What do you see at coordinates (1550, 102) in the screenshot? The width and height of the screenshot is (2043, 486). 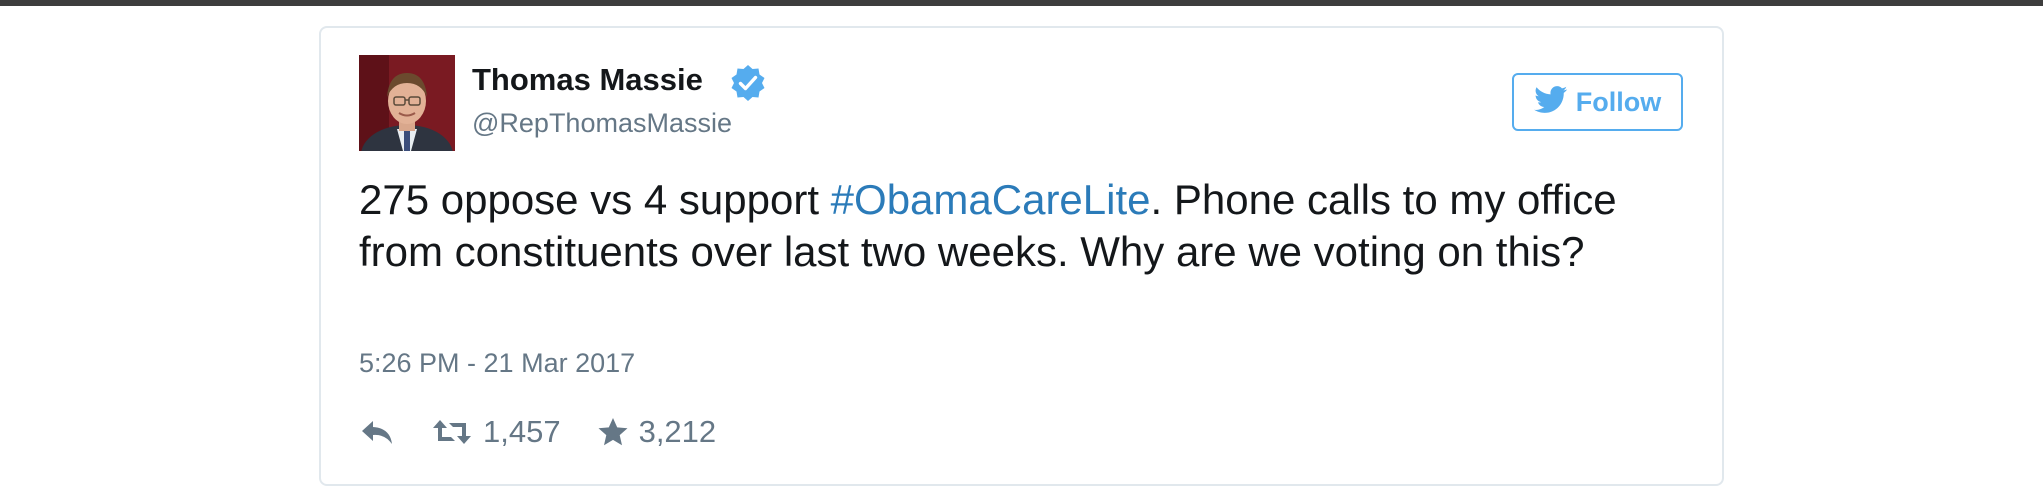 I see `twitter-bird-icon` at bounding box center [1550, 102].